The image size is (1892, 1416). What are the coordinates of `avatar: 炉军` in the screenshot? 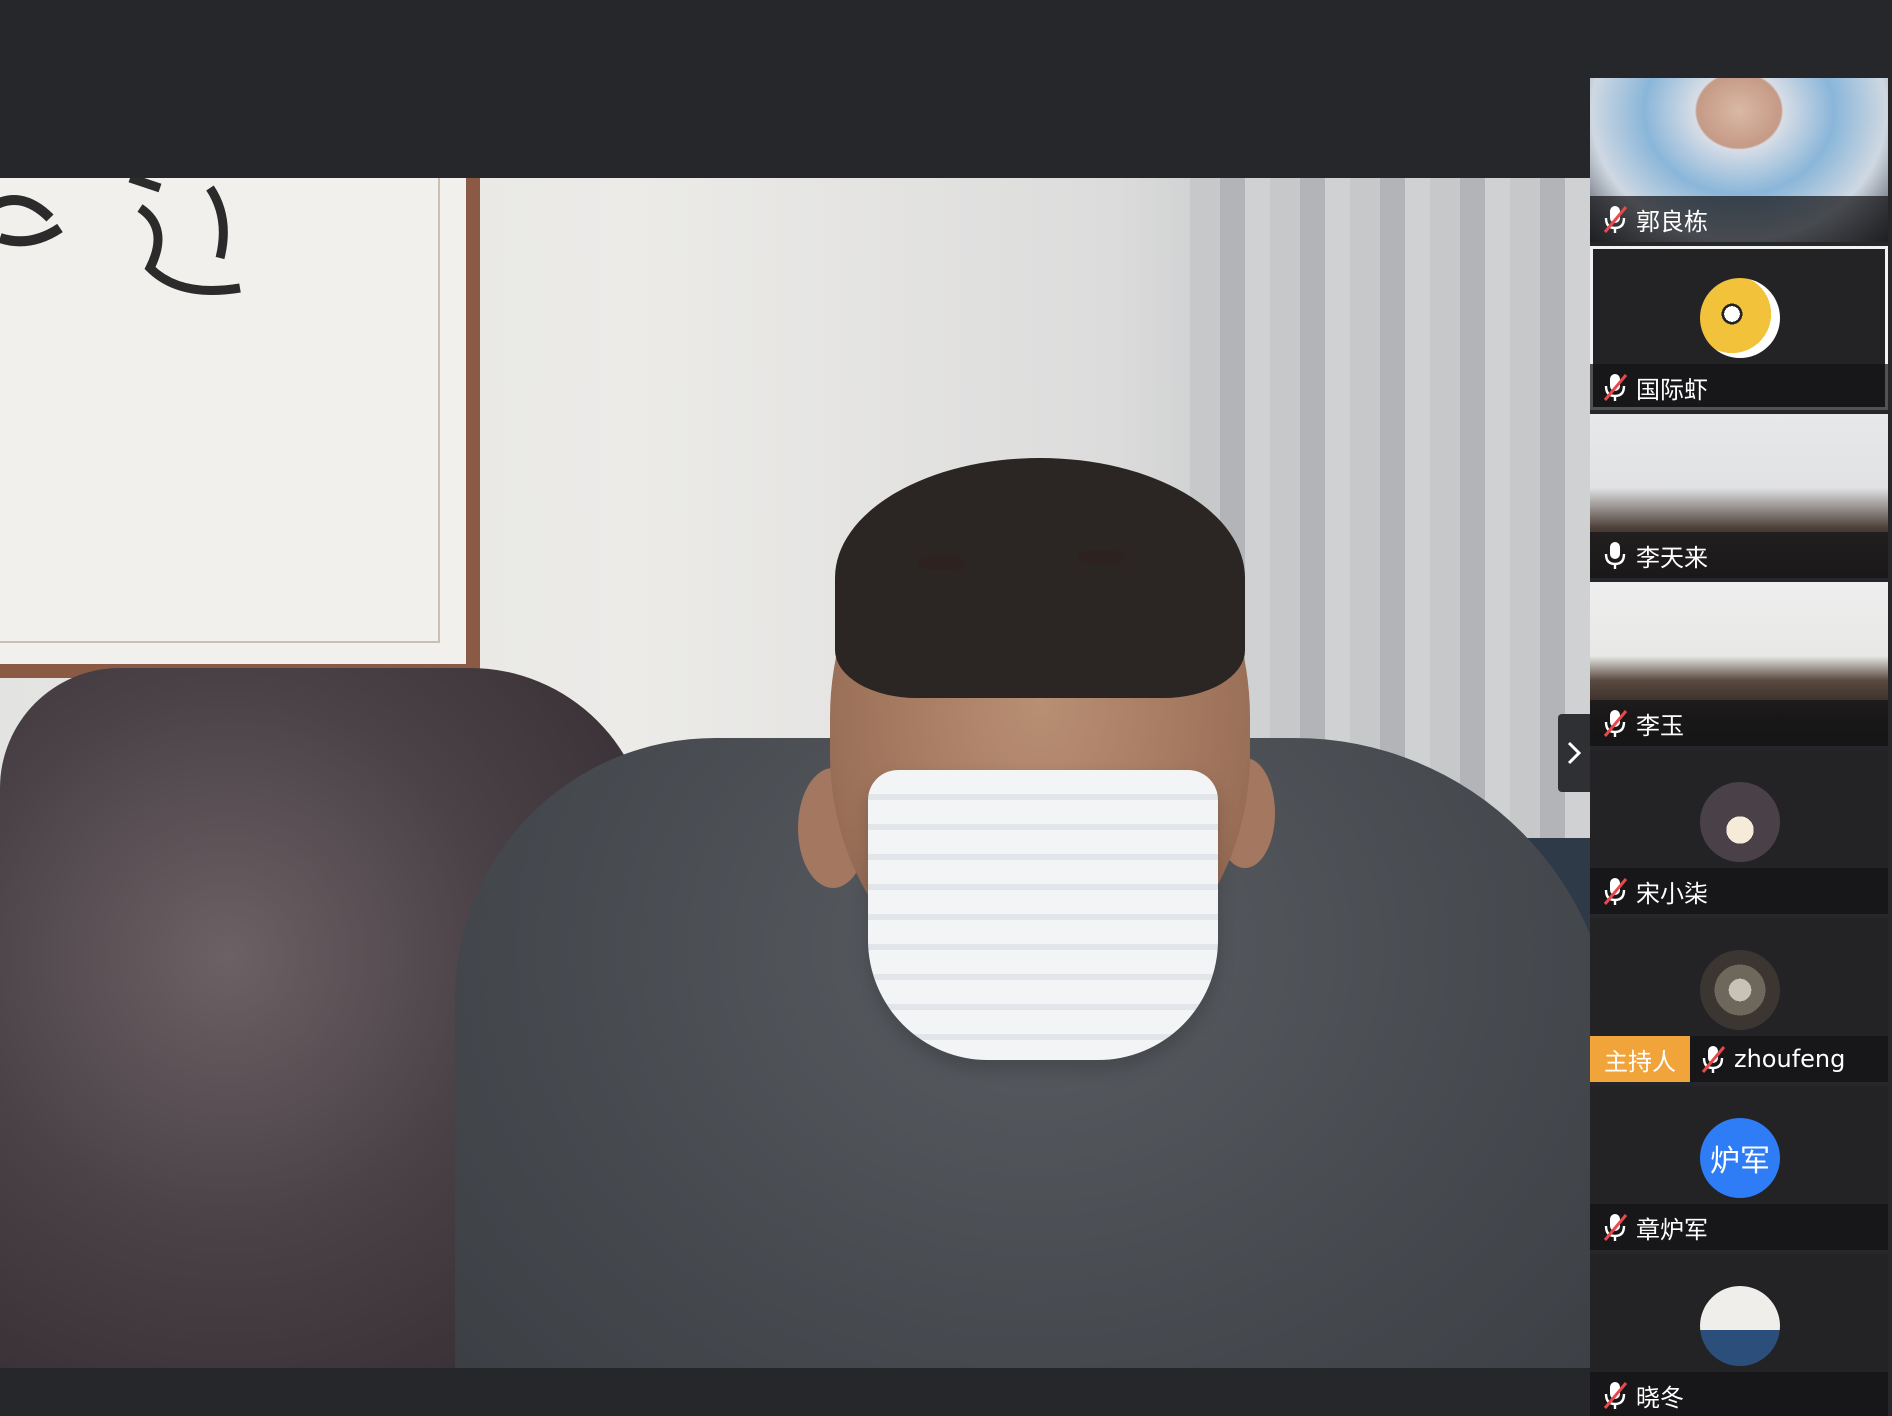 It's located at (1740, 1158).